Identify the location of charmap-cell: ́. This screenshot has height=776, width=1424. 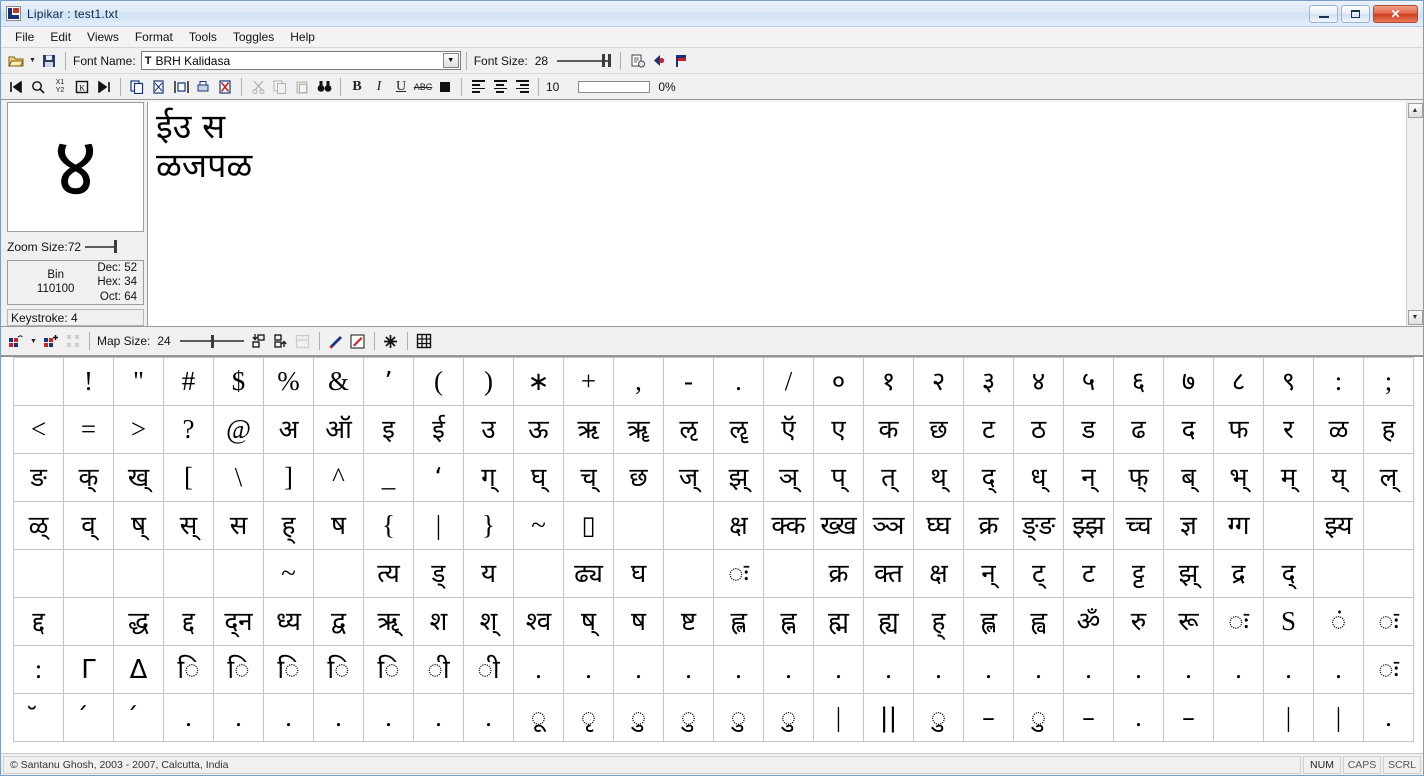
(88, 717).